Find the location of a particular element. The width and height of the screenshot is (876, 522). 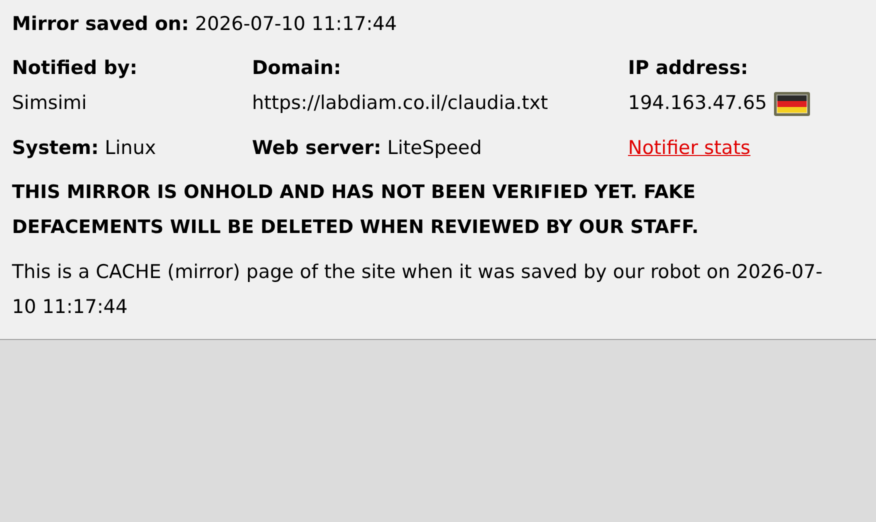

field-value: https://labdiam.co.il/claudia.txt is located at coordinates (400, 103).